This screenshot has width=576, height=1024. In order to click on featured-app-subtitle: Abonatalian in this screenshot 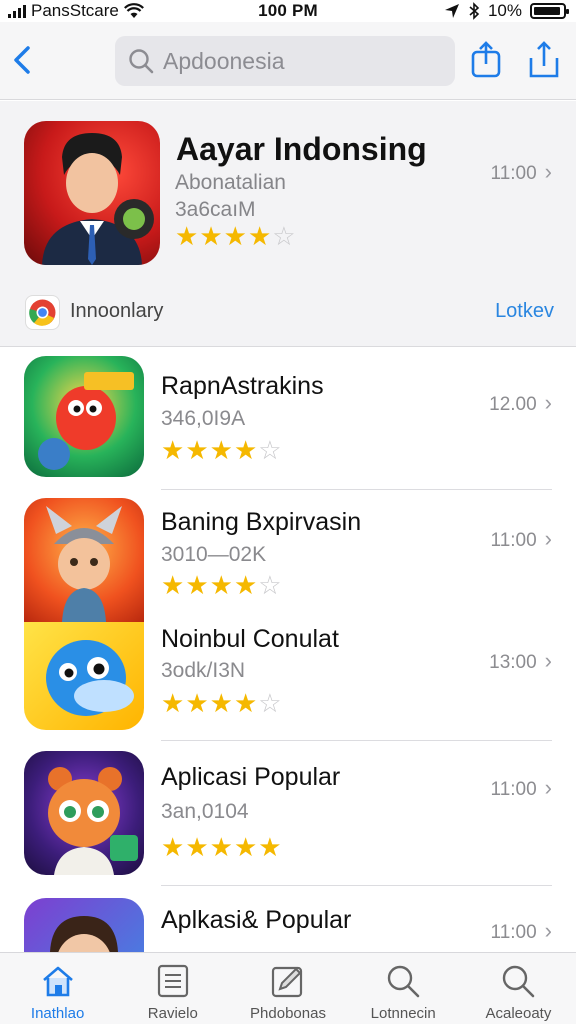, I will do `click(230, 182)`.